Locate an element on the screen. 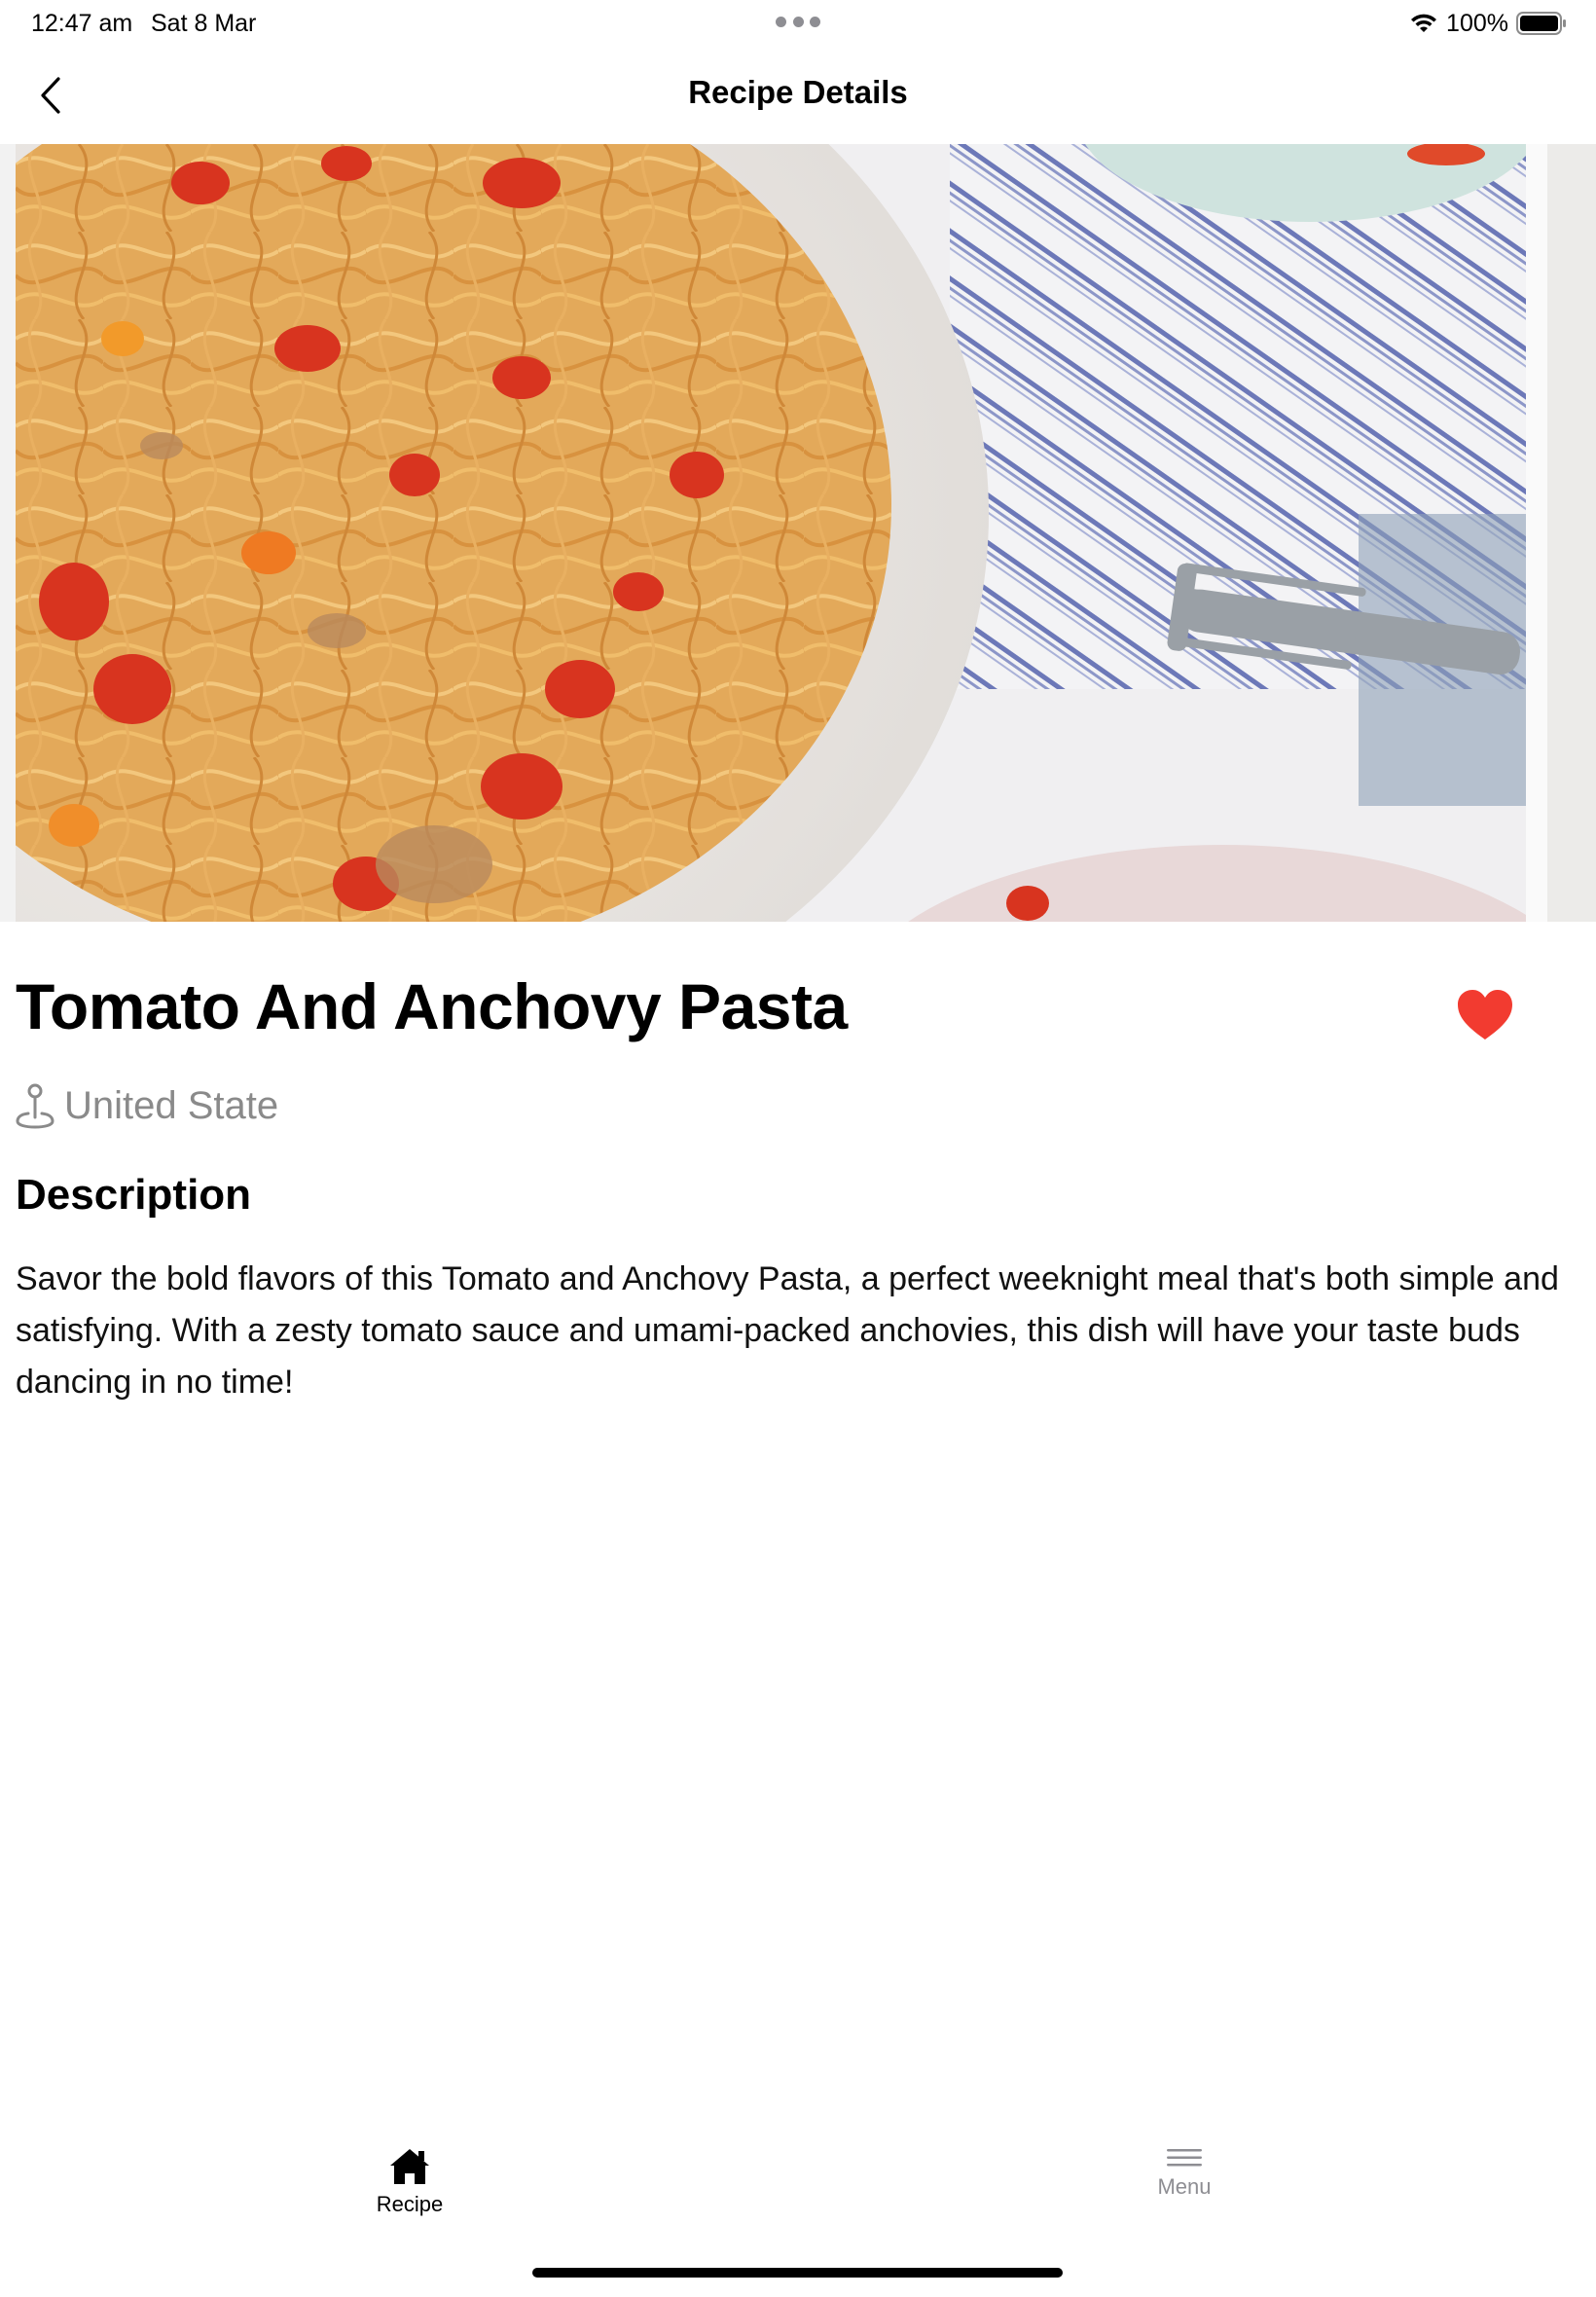 The height and width of the screenshot is (2297, 1596). recipe-title: Tomato And Anchovy Pasta is located at coordinates (432, 1006).